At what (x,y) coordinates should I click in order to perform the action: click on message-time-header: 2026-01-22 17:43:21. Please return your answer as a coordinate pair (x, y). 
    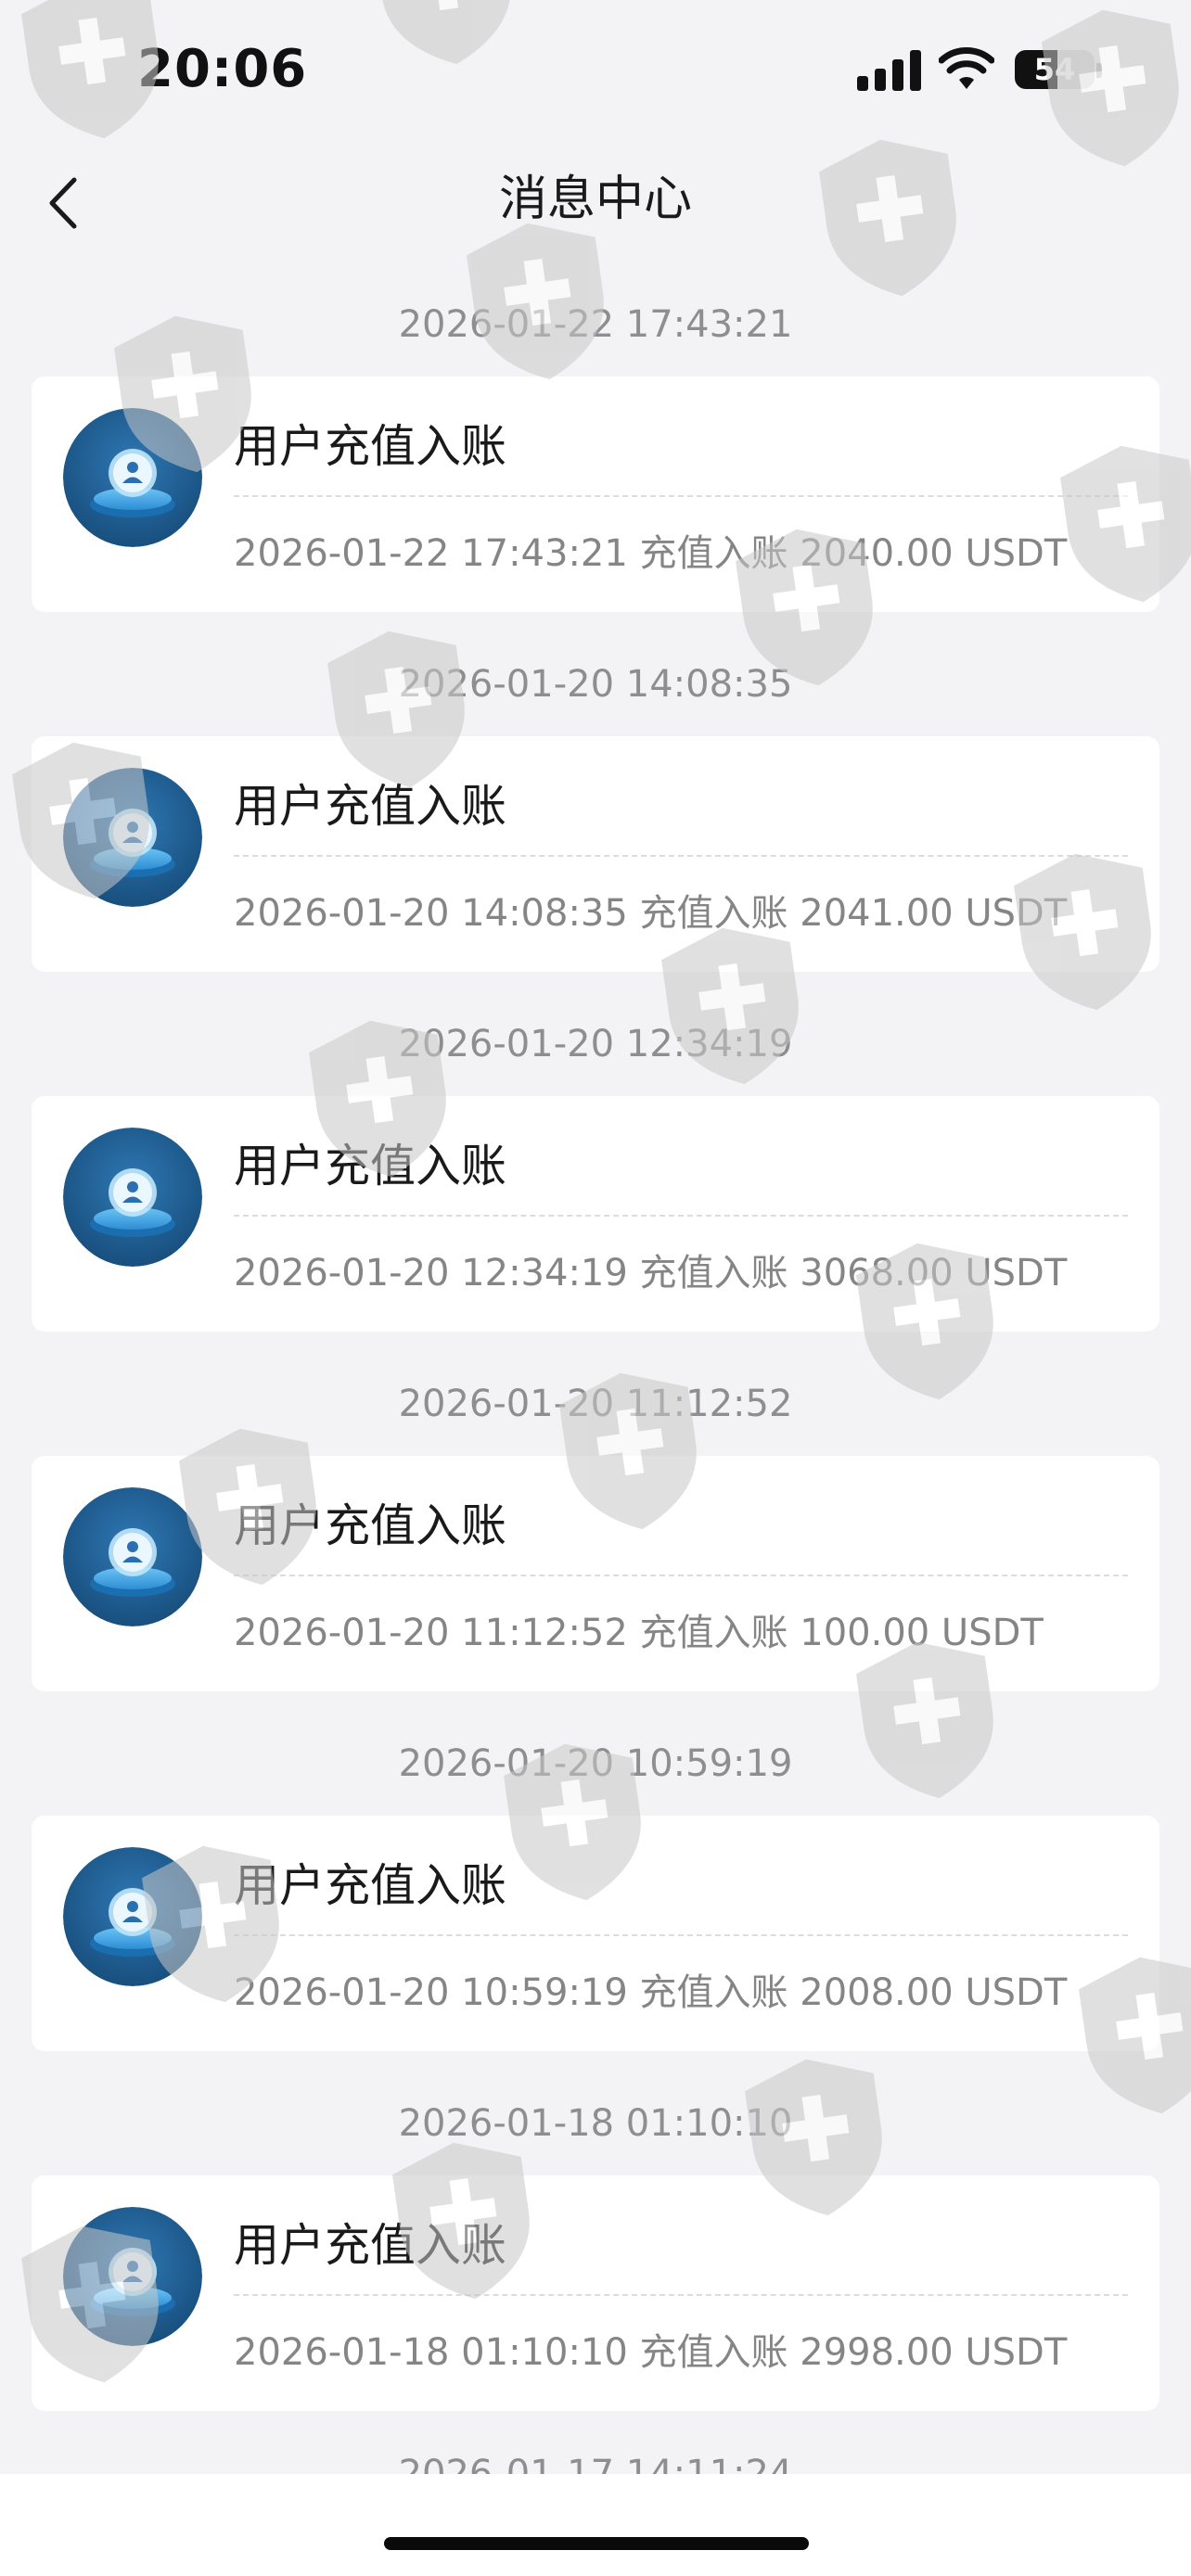
    Looking at the image, I should click on (595, 324).